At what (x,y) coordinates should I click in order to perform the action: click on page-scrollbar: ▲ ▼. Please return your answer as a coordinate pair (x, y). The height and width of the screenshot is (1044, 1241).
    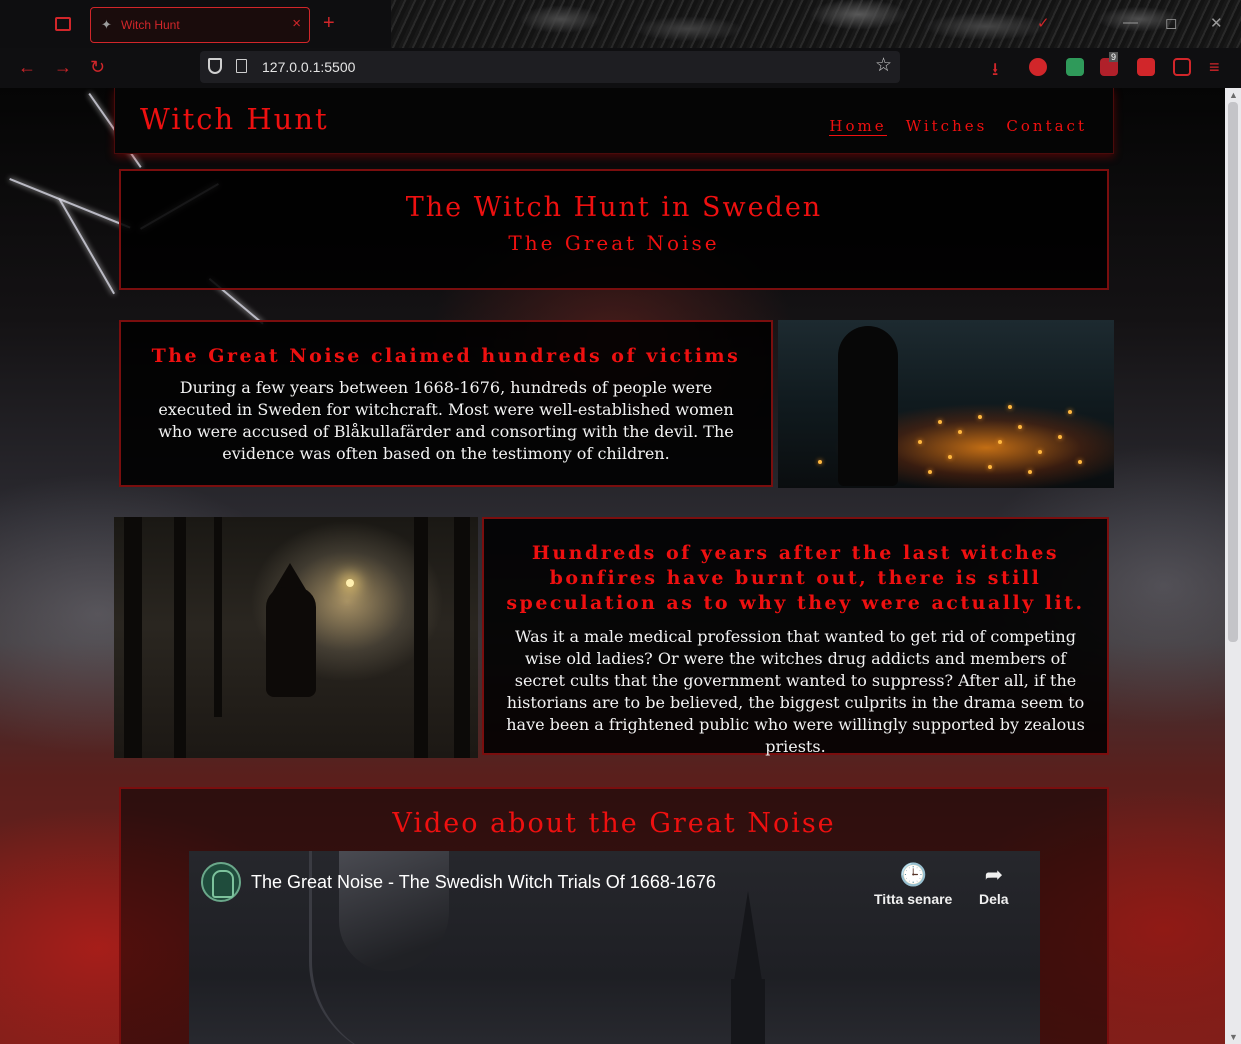
    Looking at the image, I should click on (1233, 566).